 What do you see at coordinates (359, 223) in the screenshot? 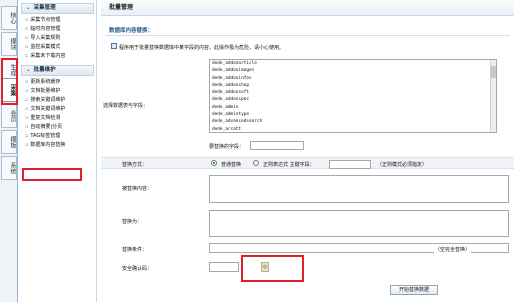
I see `replace-with-textarea` at bounding box center [359, 223].